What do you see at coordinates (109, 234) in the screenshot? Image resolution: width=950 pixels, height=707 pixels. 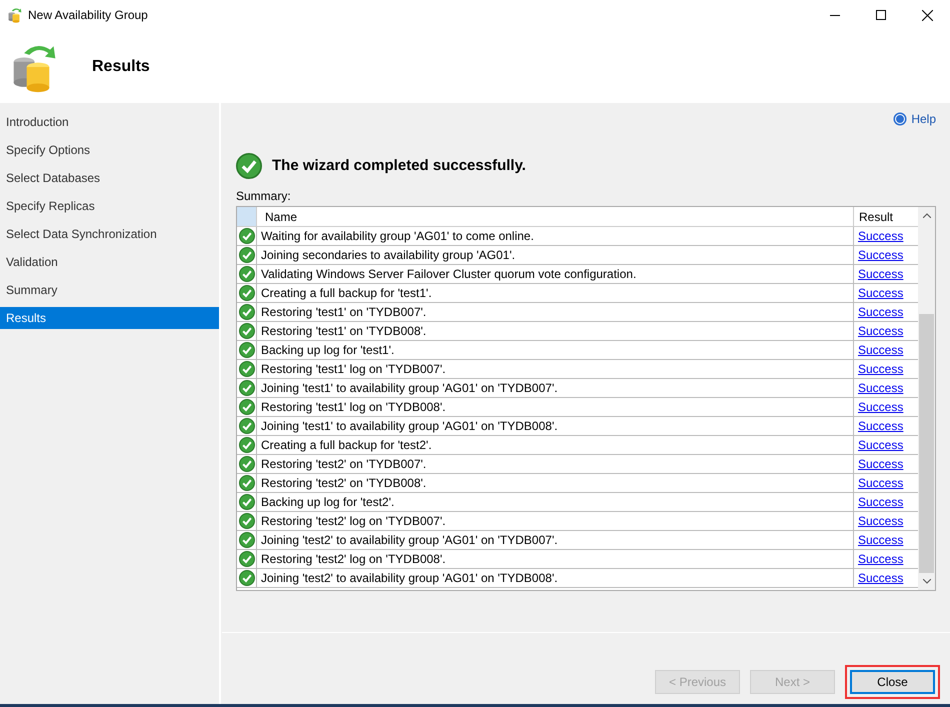 I see `sidebar-item: Select Data Synchronization` at bounding box center [109, 234].